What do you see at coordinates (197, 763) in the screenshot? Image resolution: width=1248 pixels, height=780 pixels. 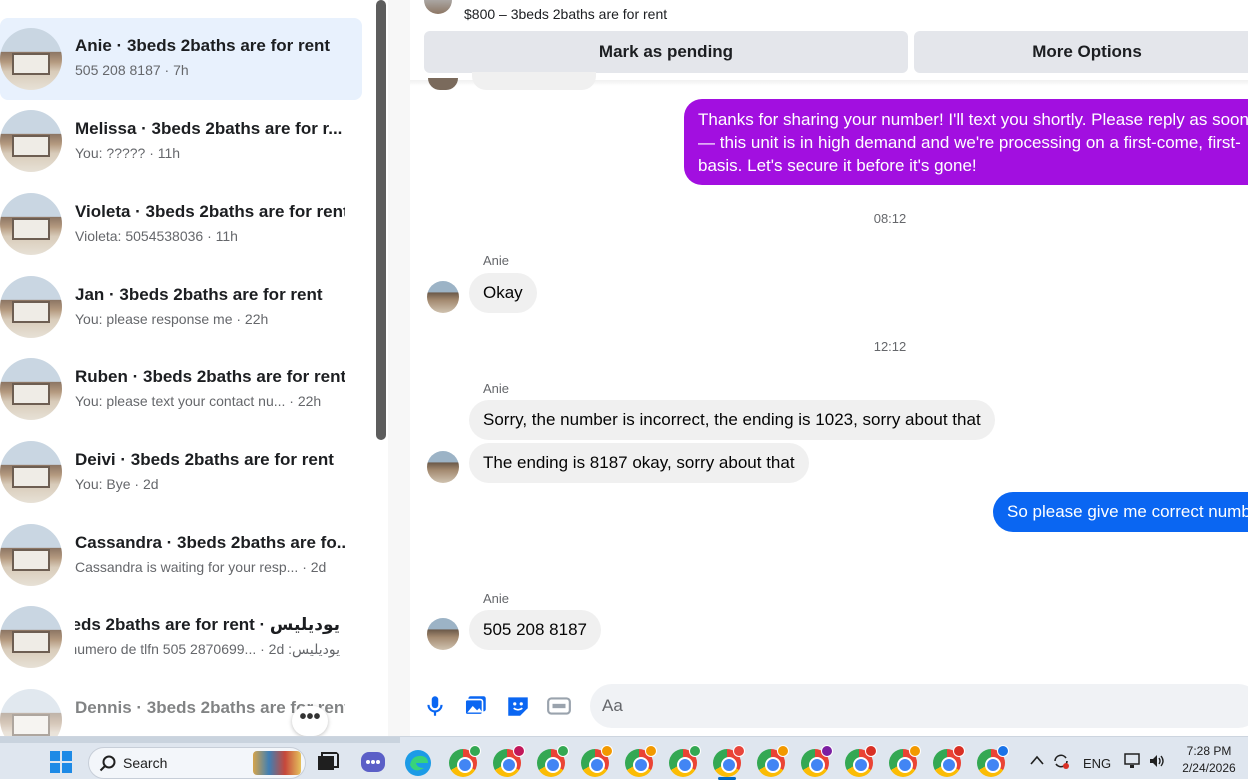 I see `taskbar-search: Search` at bounding box center [197, 763].